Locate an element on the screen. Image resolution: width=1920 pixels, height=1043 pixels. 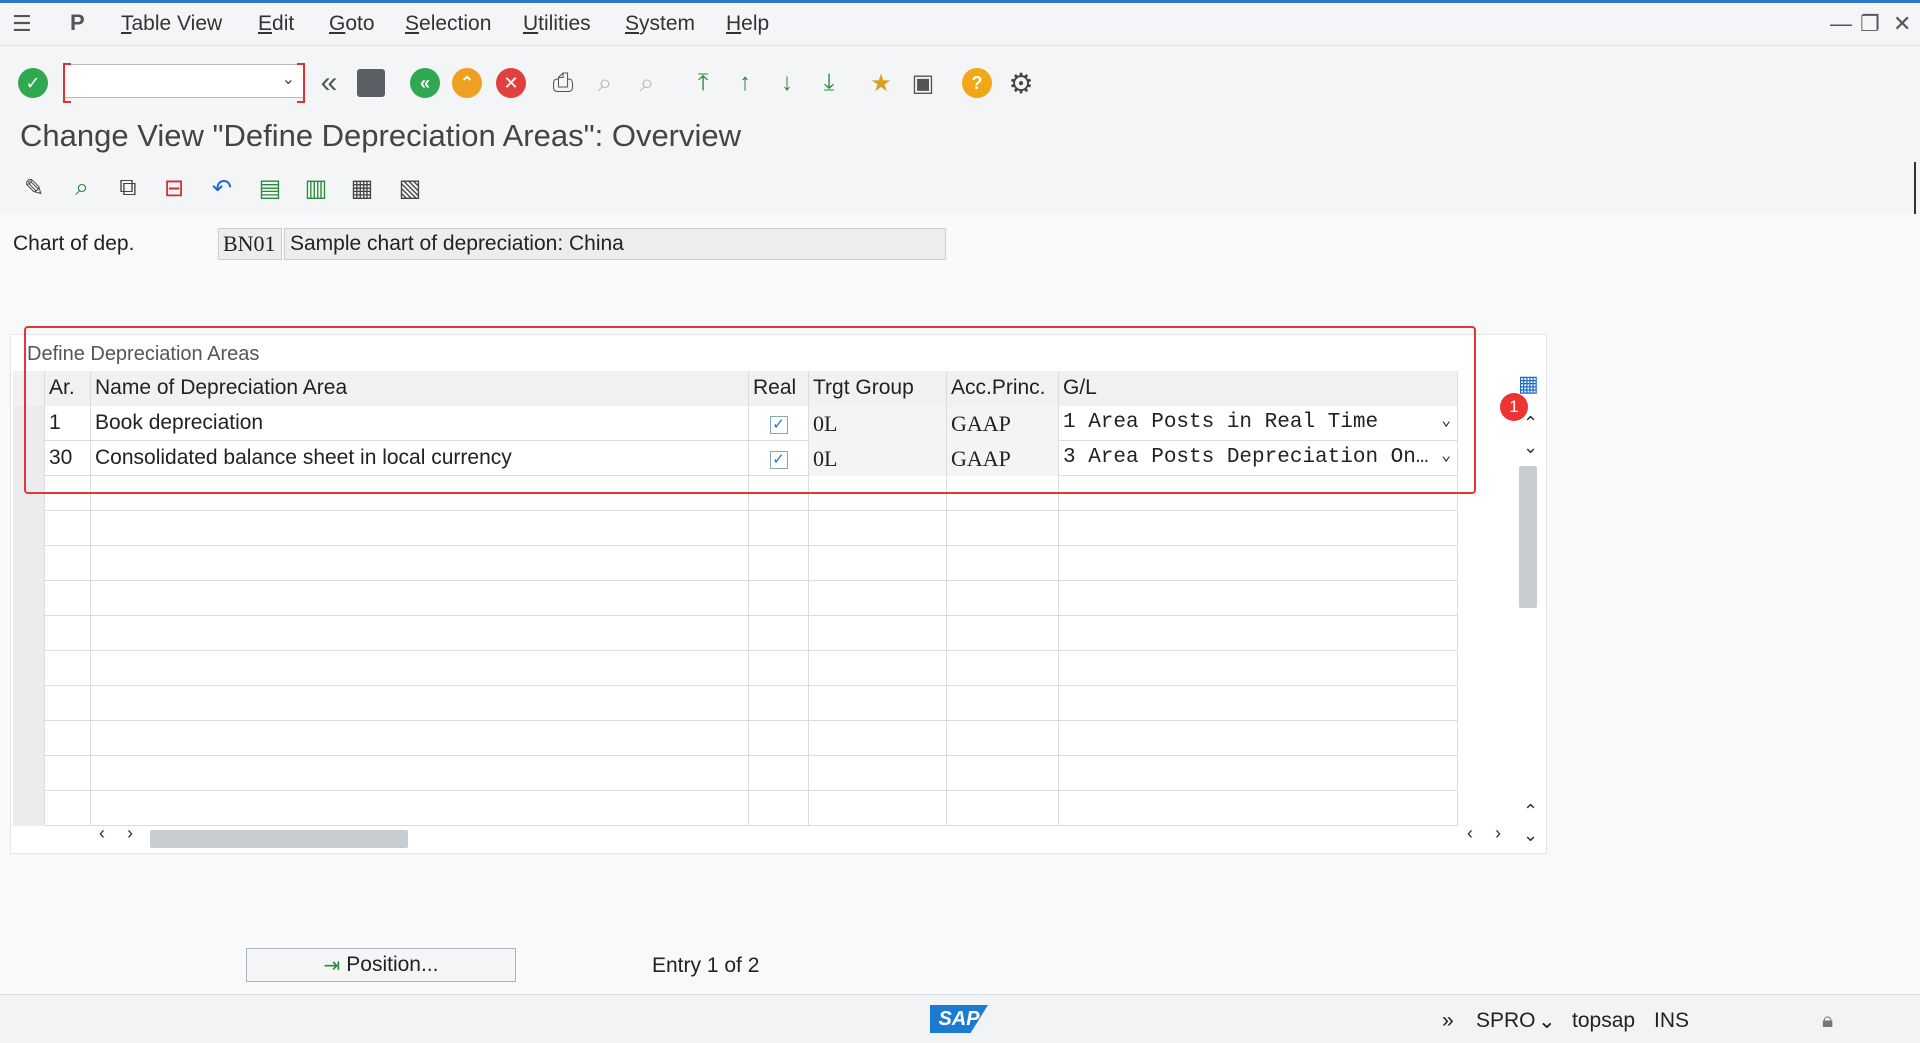
scroll-left-end-icon: ‹ is located at coordinates (1470, 833).